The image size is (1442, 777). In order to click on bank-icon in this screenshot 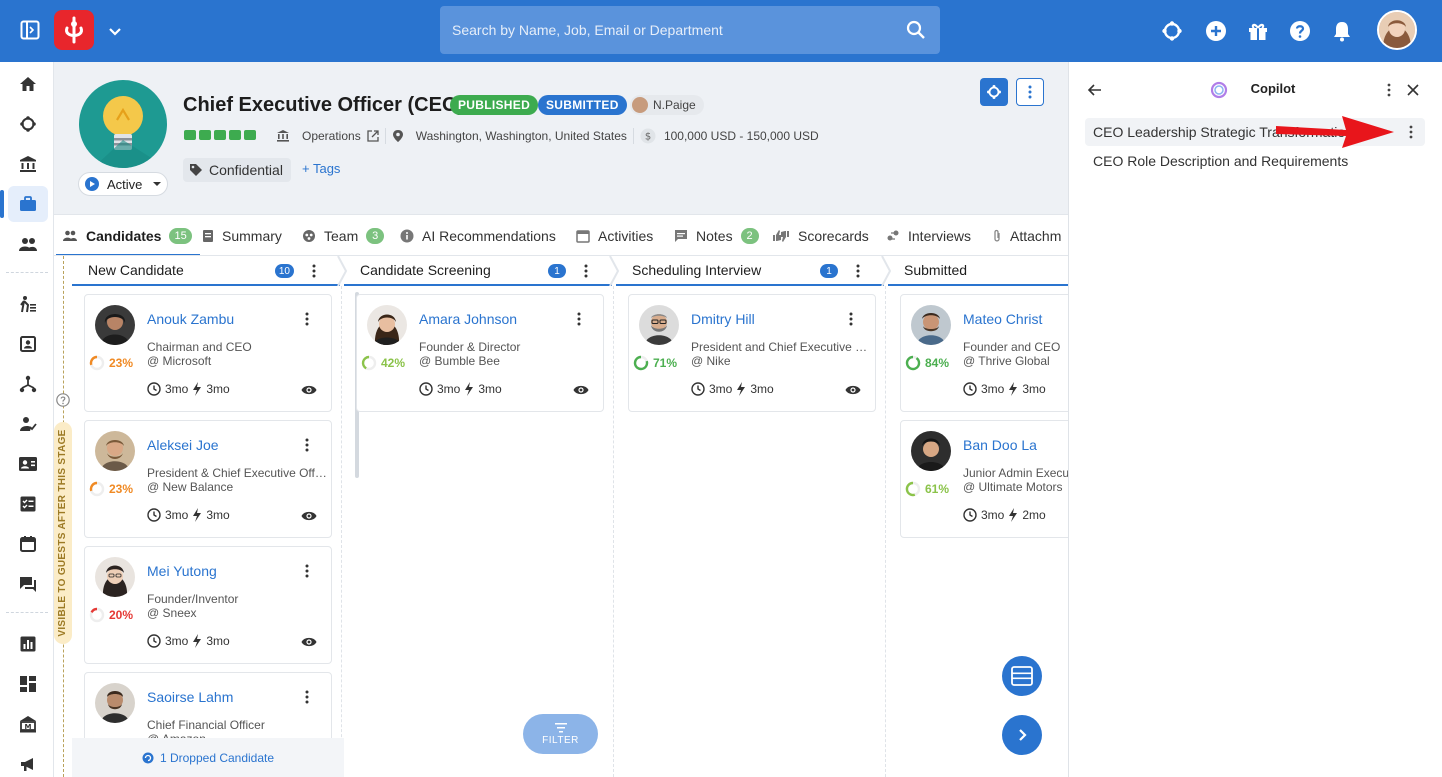, I will do `click(28, 164)`.